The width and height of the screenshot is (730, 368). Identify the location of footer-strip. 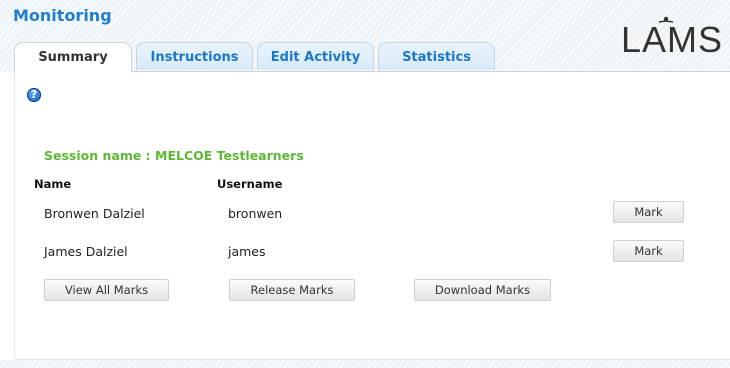
(365, 364).